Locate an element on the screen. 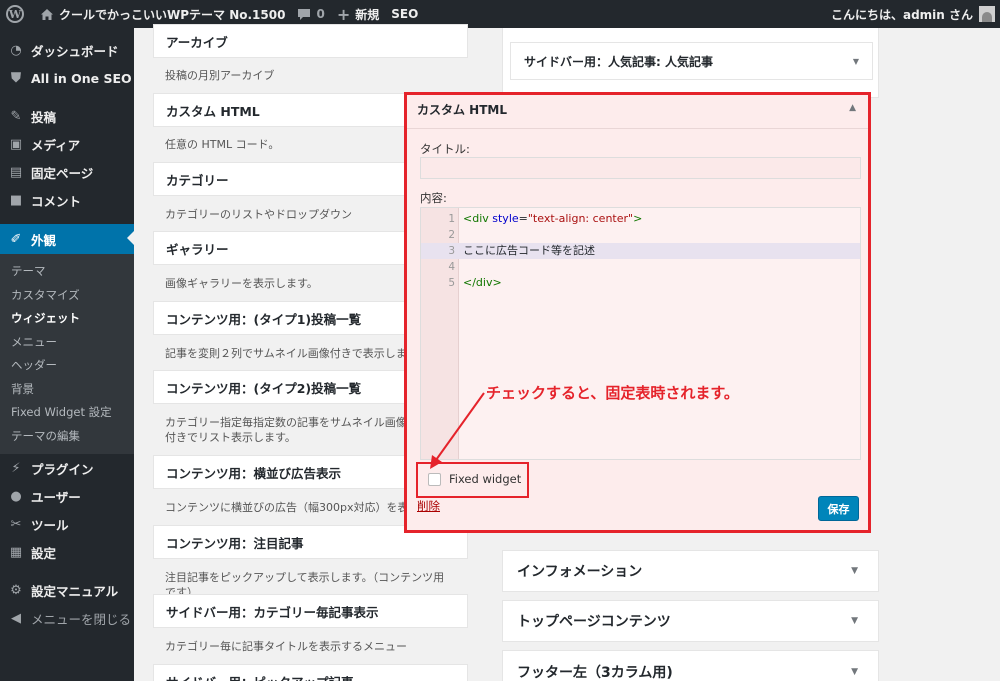 Image resolution: width=1000 pixels, height=681 pixels. menu-label: プラグイン is located at coordinates (62, 469).